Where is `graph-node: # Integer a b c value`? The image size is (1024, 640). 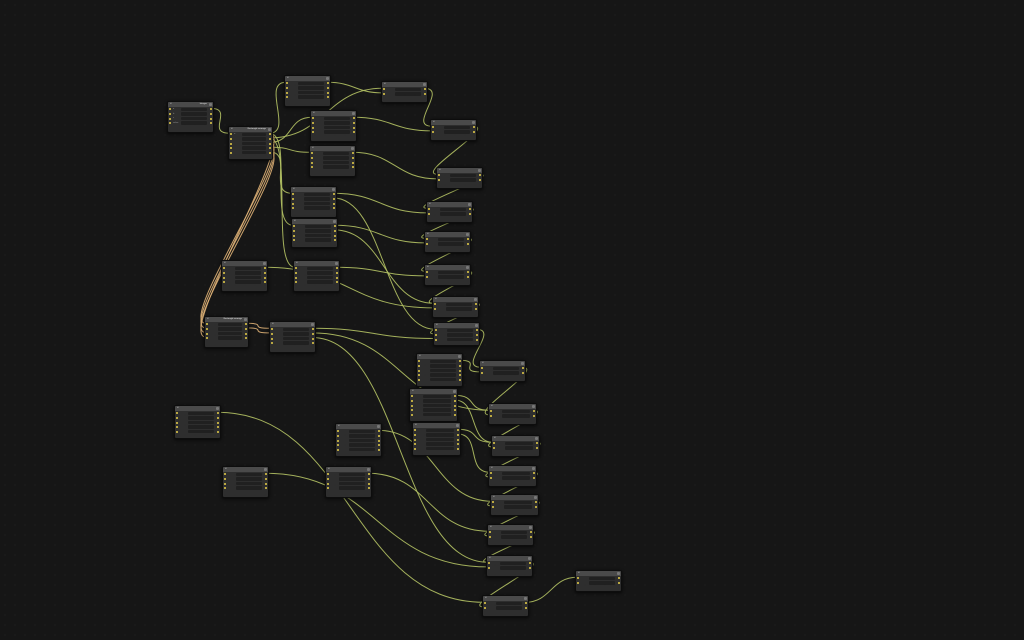 graph-node: # Integer a b c value is located at coordinates (190, 117).